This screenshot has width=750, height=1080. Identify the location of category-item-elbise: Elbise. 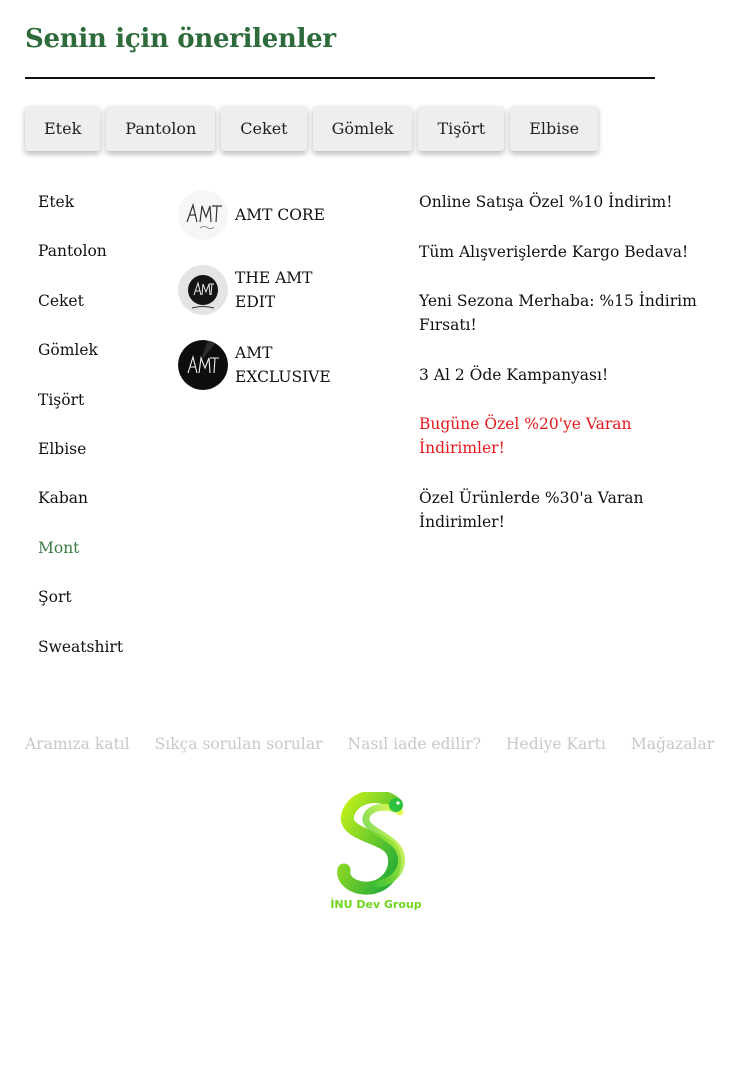
(80, 461).